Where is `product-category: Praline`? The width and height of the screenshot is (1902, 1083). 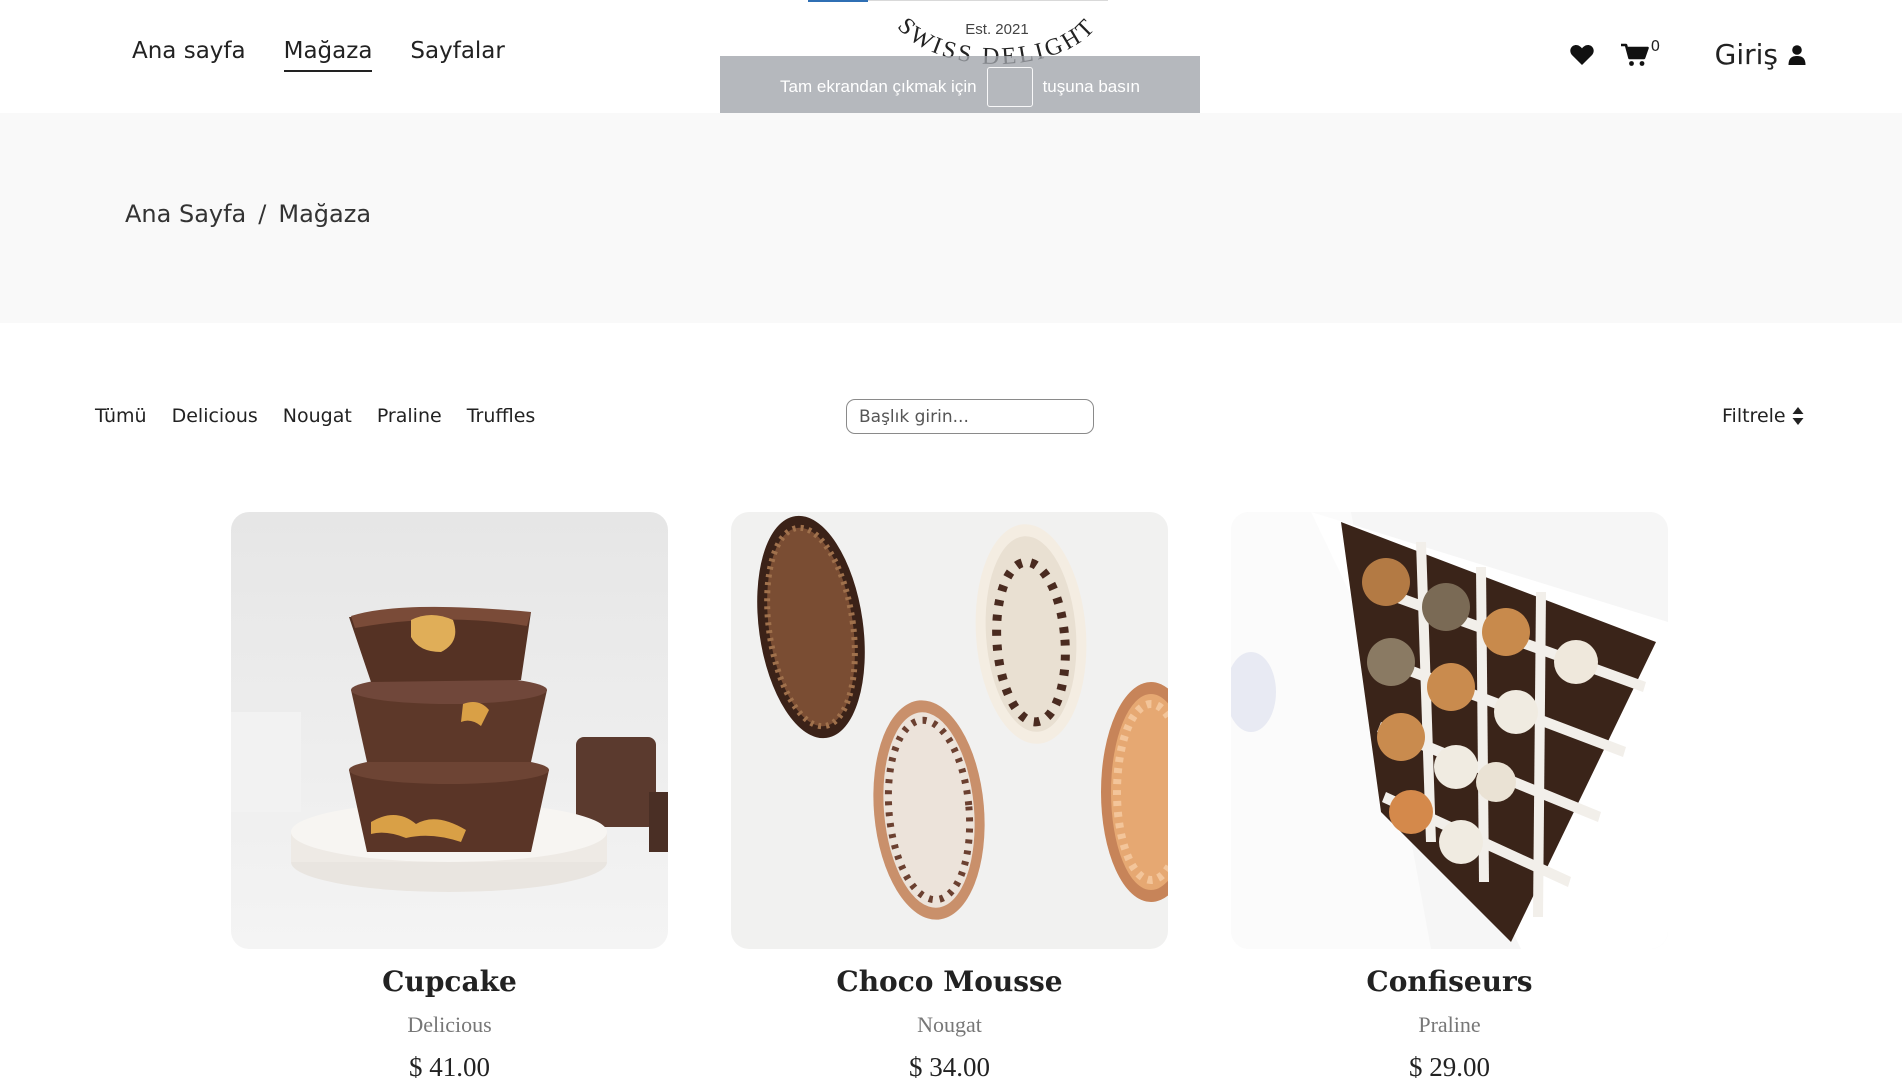 product-category: Praline is located at coordinates (1449, 1024).